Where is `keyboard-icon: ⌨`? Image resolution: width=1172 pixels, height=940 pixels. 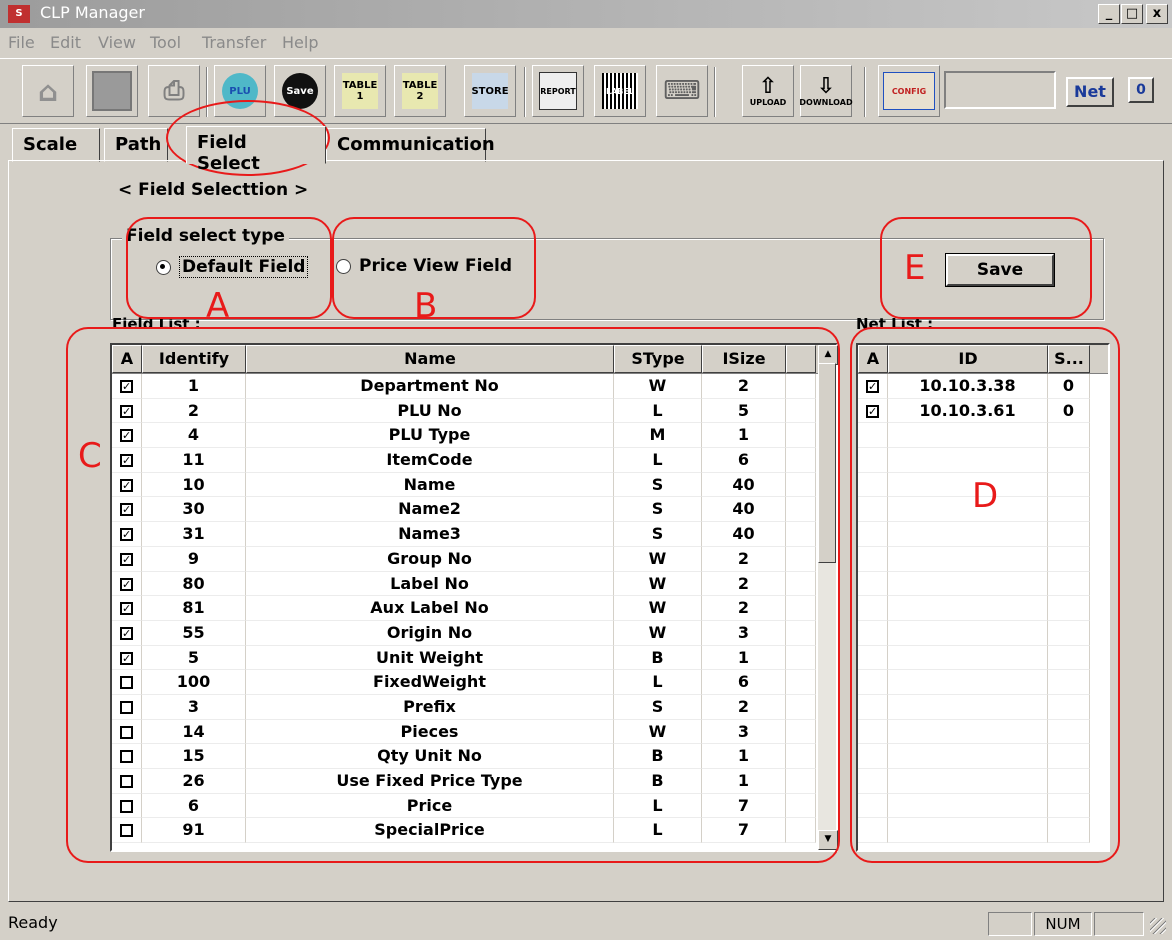
keyboard-icon: ⌨ is located at coordinates (682, 91).